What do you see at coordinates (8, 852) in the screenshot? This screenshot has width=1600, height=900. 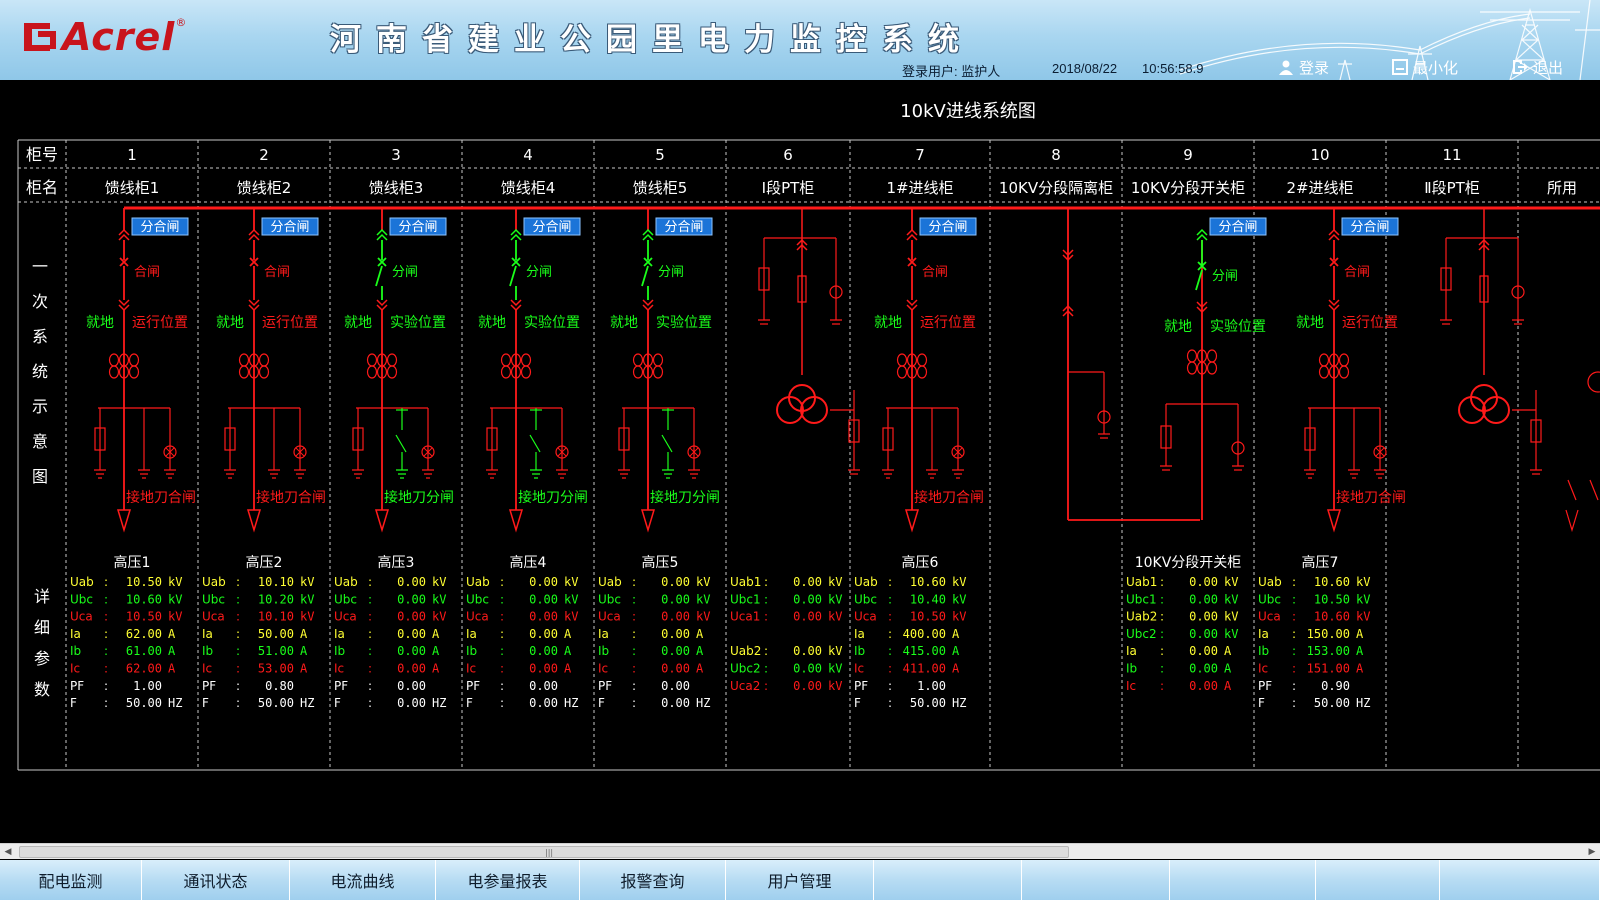 I see `scroll-left-arrow: ◀` at bounding box center [8, 852].